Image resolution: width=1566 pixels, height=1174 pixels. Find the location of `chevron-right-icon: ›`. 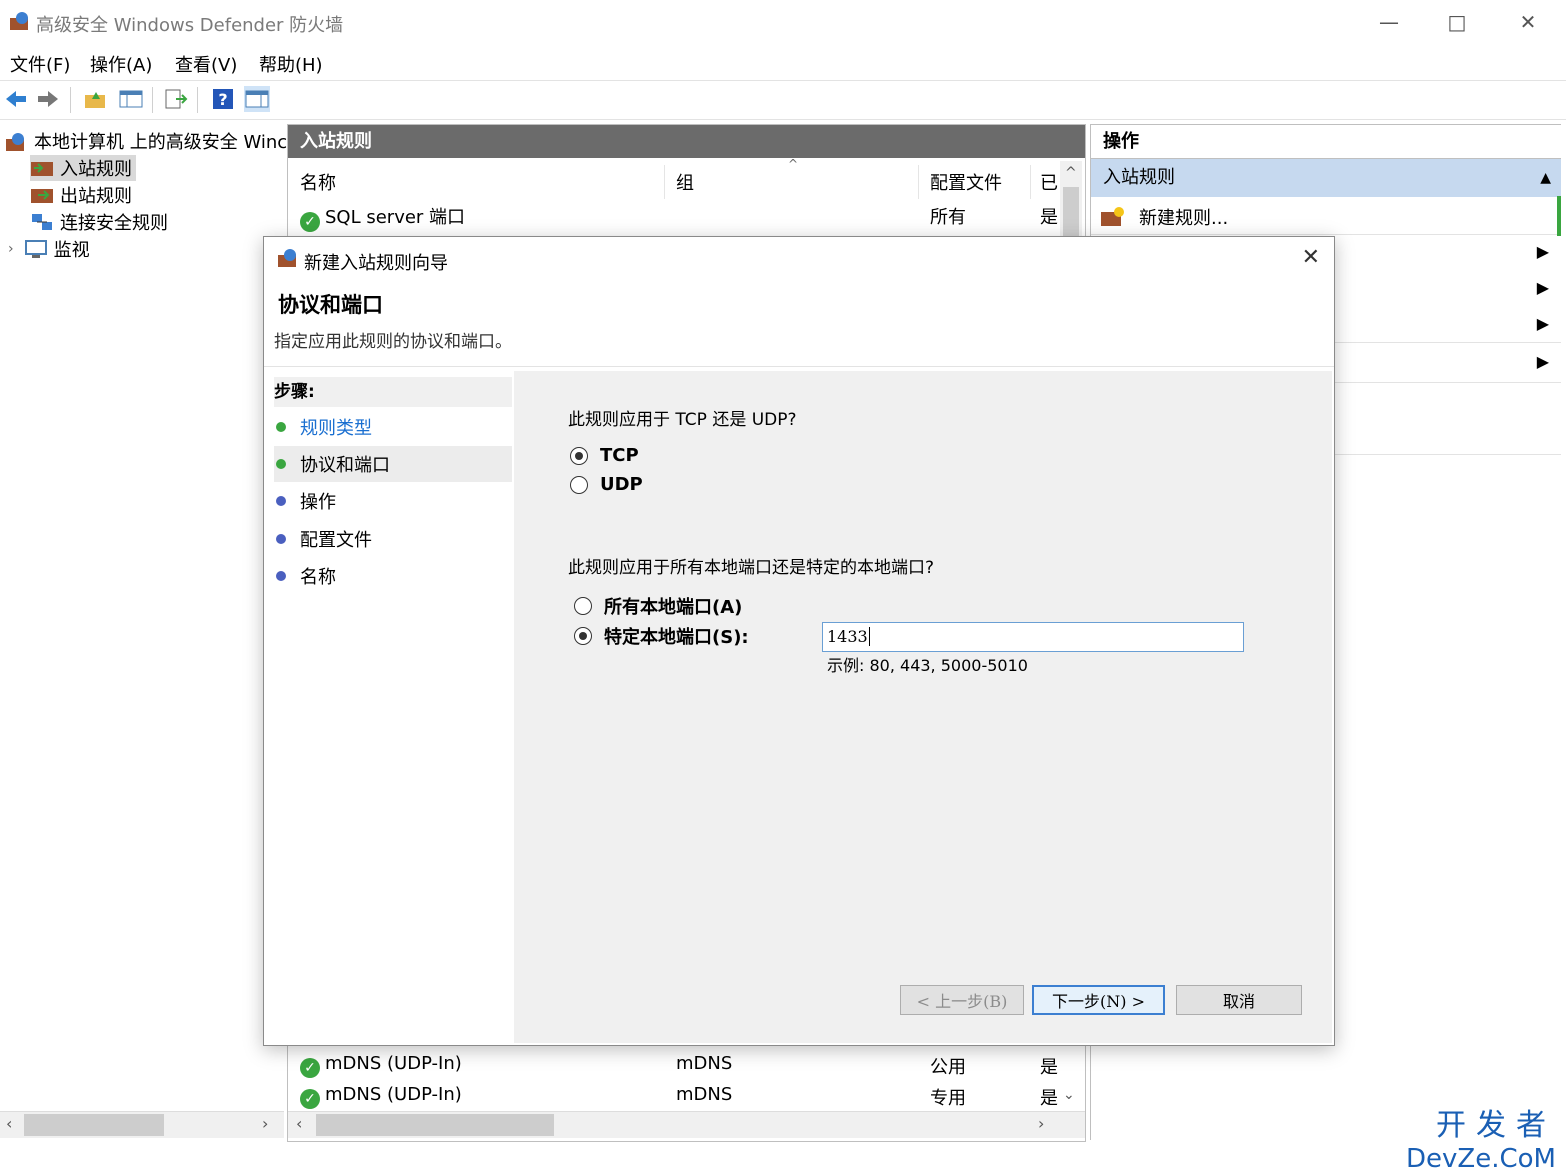

chevron-right-icon: › is located at coordinates (11, 249).